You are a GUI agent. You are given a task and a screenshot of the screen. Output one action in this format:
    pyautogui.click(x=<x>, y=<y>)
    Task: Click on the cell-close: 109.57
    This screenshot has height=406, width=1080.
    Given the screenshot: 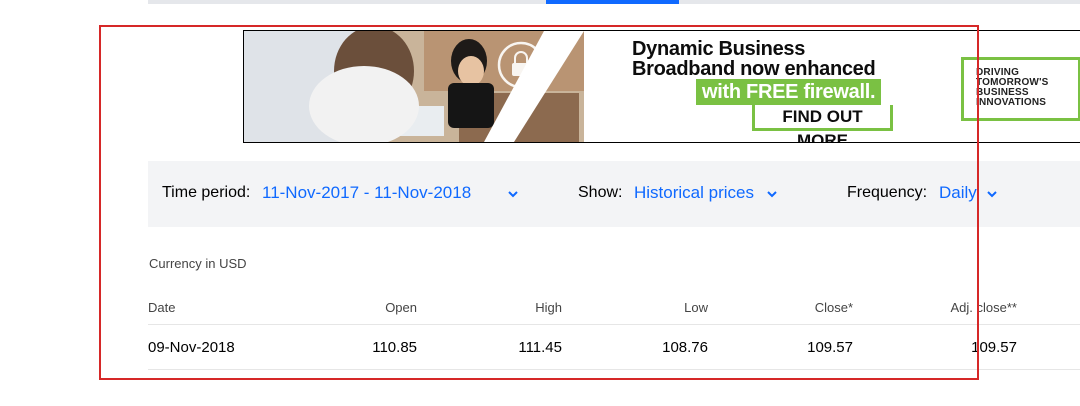 What is the action you would take?
    pyautogui.click(x=830, y=347)
    